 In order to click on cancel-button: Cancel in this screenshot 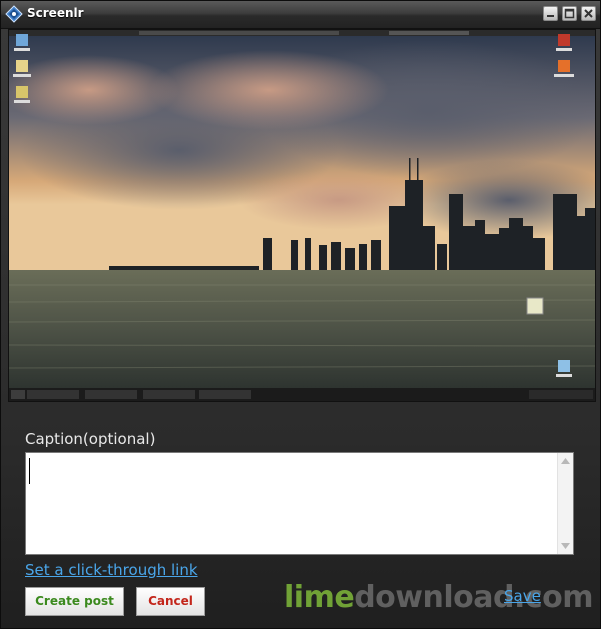, I will do `click(170, 601)`.